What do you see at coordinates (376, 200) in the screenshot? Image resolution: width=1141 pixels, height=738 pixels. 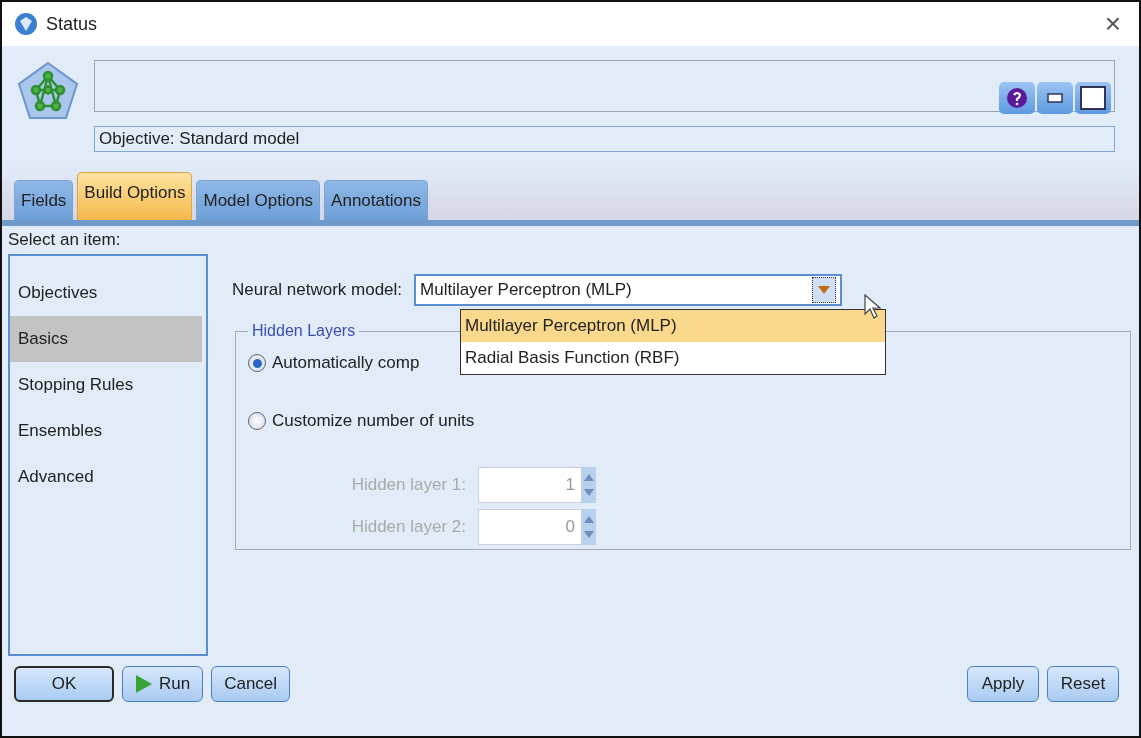 I see `tab: Annotations` at bounding box center [376, 200].